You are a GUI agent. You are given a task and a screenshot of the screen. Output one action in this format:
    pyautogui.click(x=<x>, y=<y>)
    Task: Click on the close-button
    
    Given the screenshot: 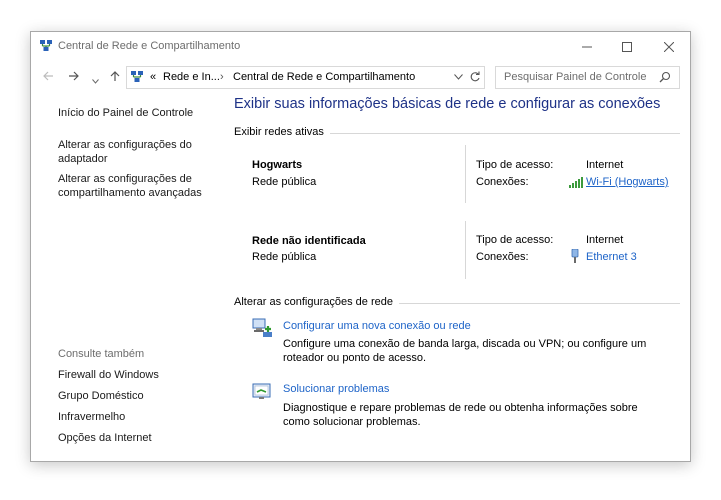 What is the action you would take?
    pyautogui.click(x=669, y=46)
    